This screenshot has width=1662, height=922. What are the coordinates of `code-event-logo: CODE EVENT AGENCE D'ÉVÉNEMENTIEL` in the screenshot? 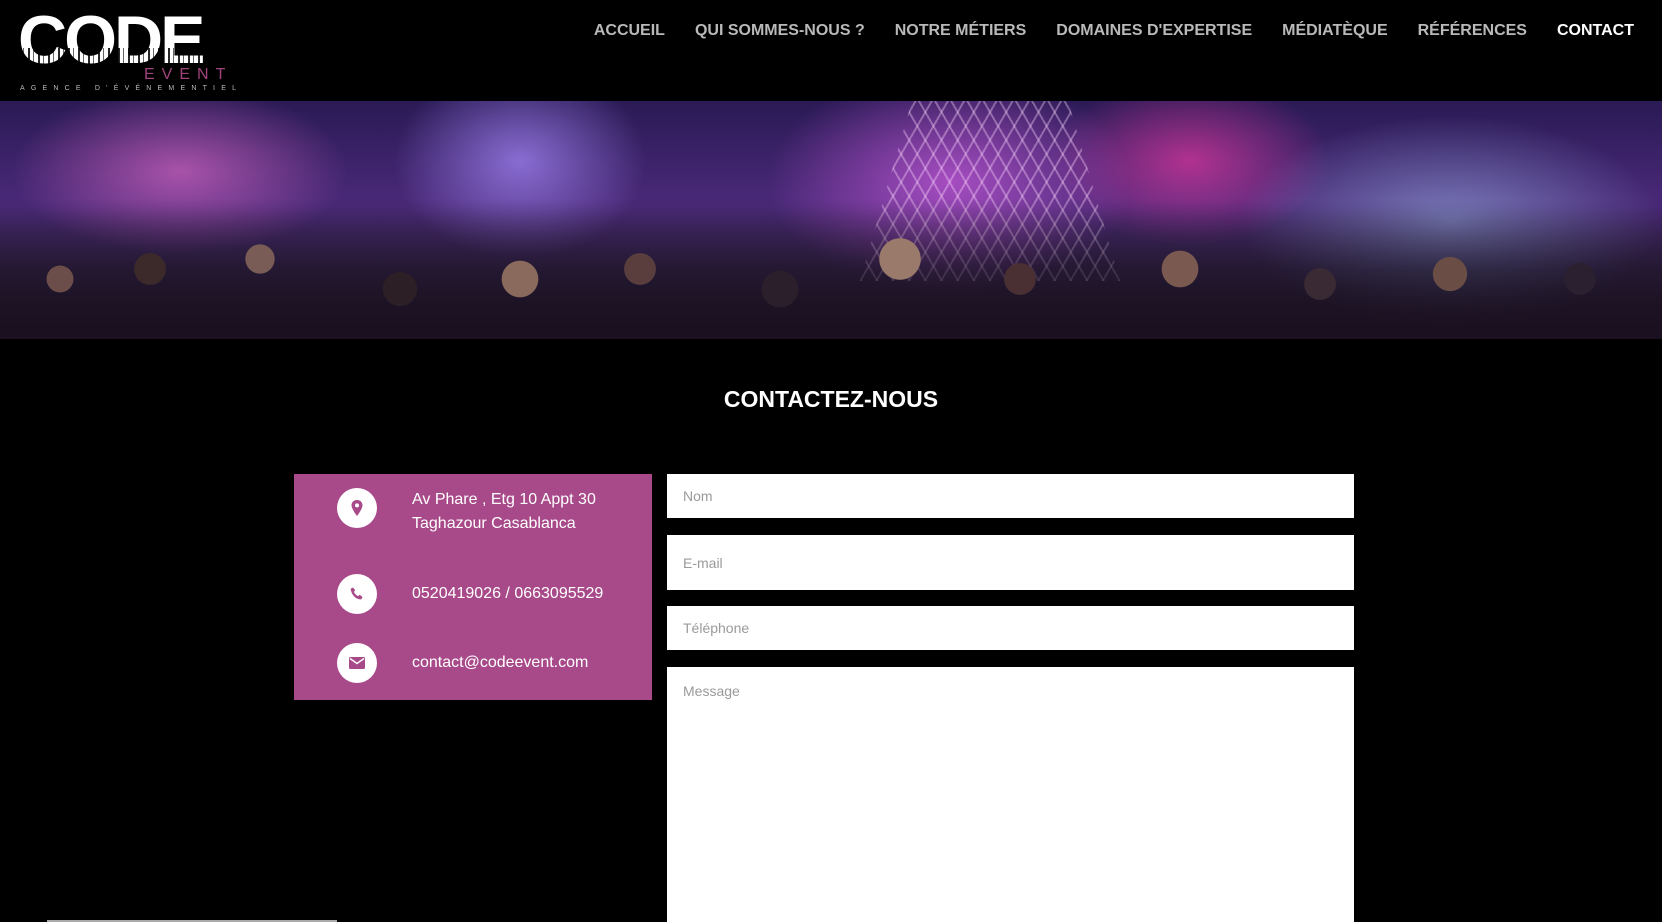 It's located at (127, 52).